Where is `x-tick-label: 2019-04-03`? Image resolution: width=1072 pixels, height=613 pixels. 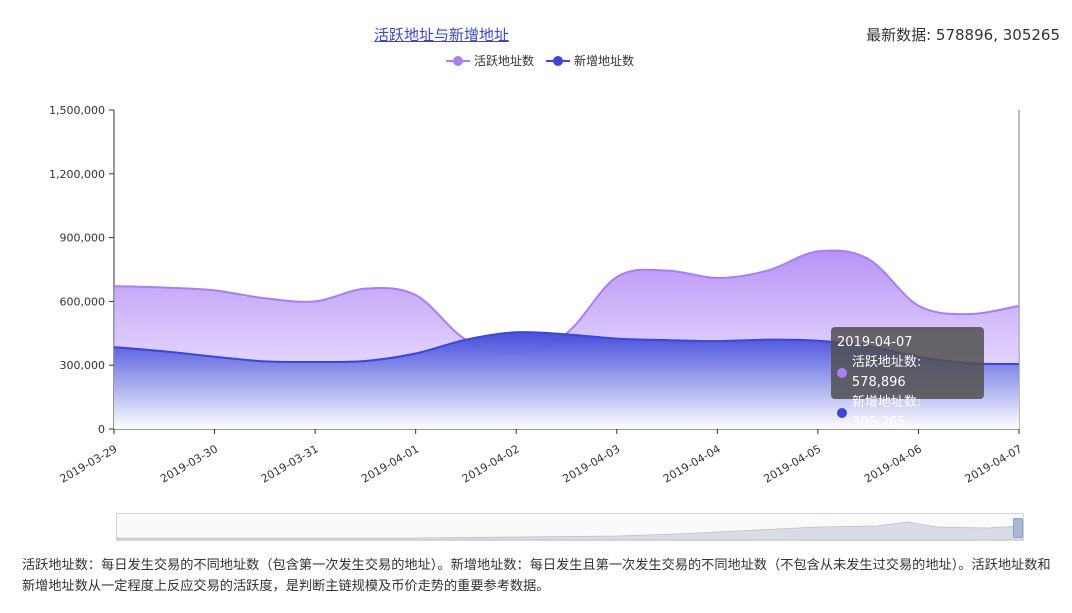 x-tick-label: 2019-04-03 is located at coordinates (591, 463).